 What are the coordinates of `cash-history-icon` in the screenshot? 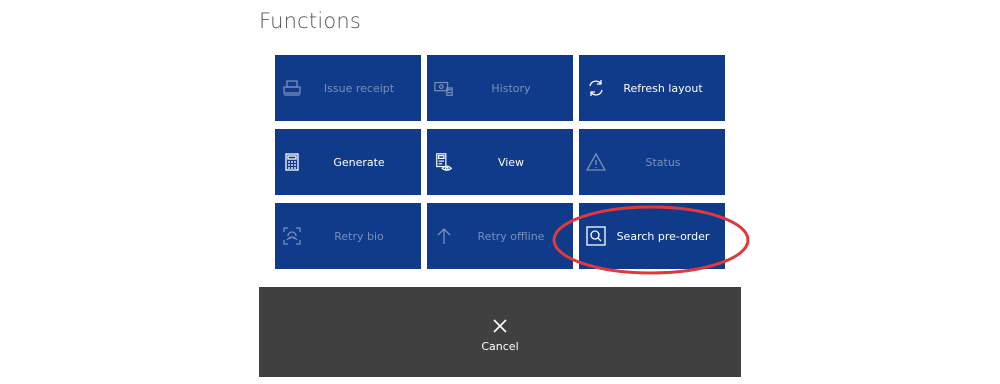 It's located at (444, 88).